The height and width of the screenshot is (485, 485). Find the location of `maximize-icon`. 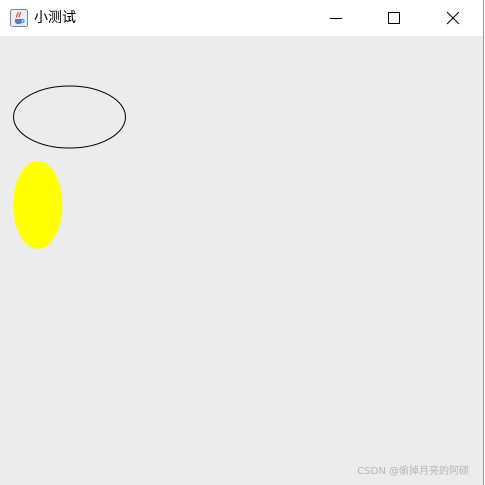

maximize-icon is located at coordinates (394, 18).